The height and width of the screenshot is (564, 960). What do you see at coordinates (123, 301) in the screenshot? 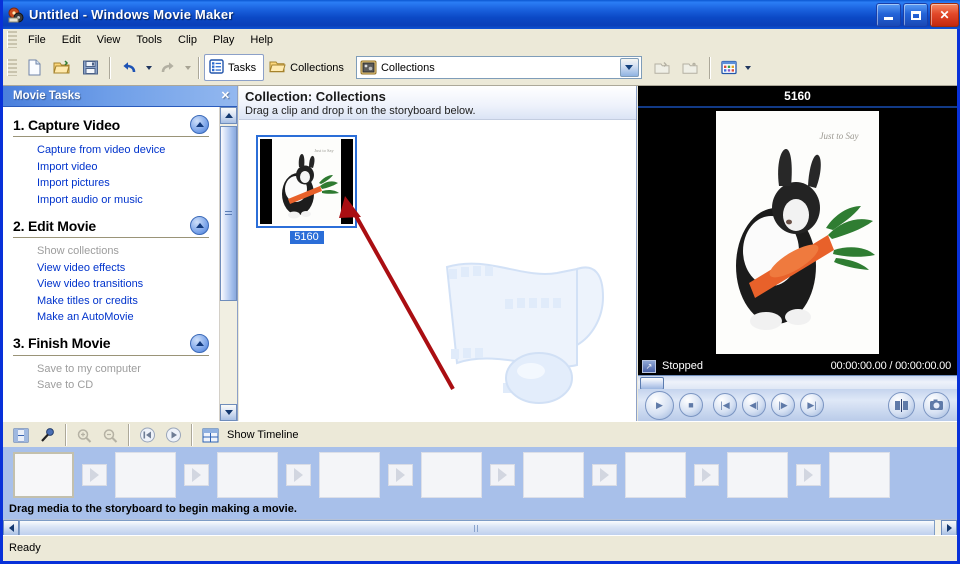
I see `sidebar-item-make-titles-or-credits: Make titles or credits` at bounding box center [123, 301].